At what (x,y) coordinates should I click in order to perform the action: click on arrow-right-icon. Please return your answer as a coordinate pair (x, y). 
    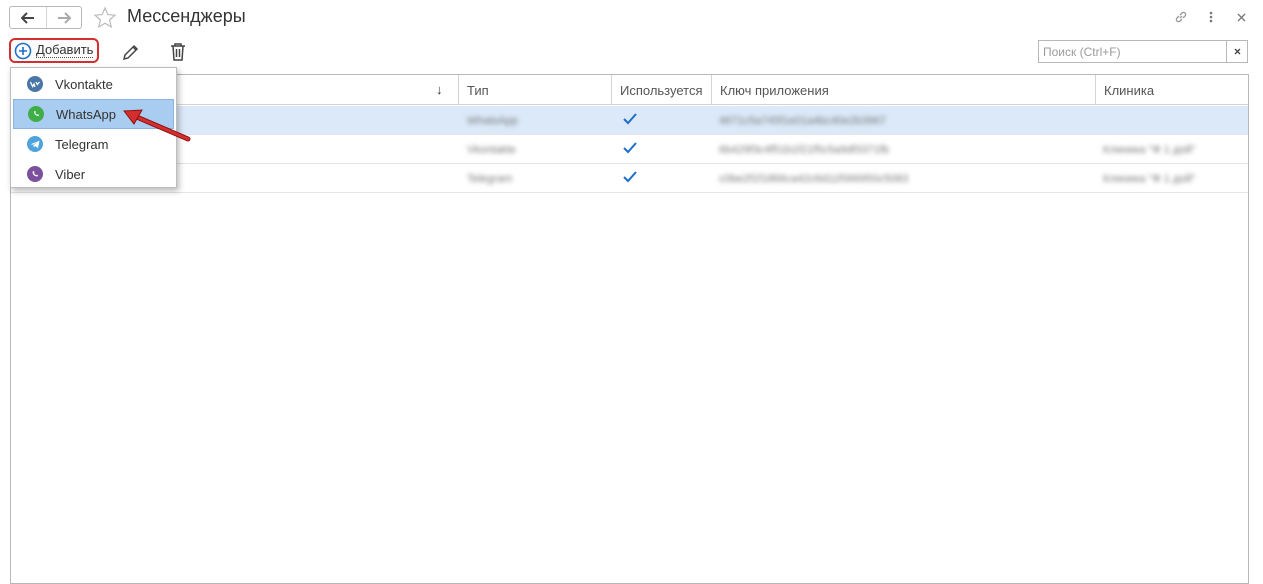
    Looking at the image, I should click on (64, 17).